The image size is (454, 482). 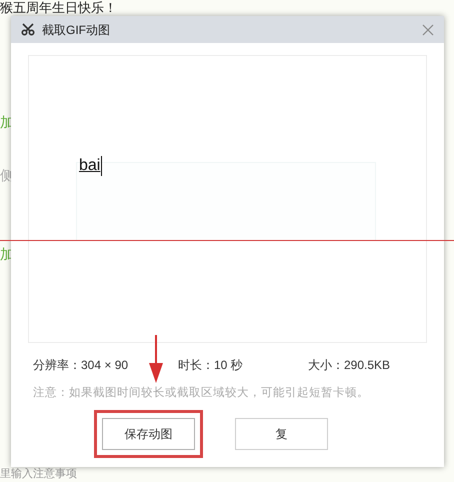 I want to click on stat-text: 时长：10 秒, so click(x=211, y=365).